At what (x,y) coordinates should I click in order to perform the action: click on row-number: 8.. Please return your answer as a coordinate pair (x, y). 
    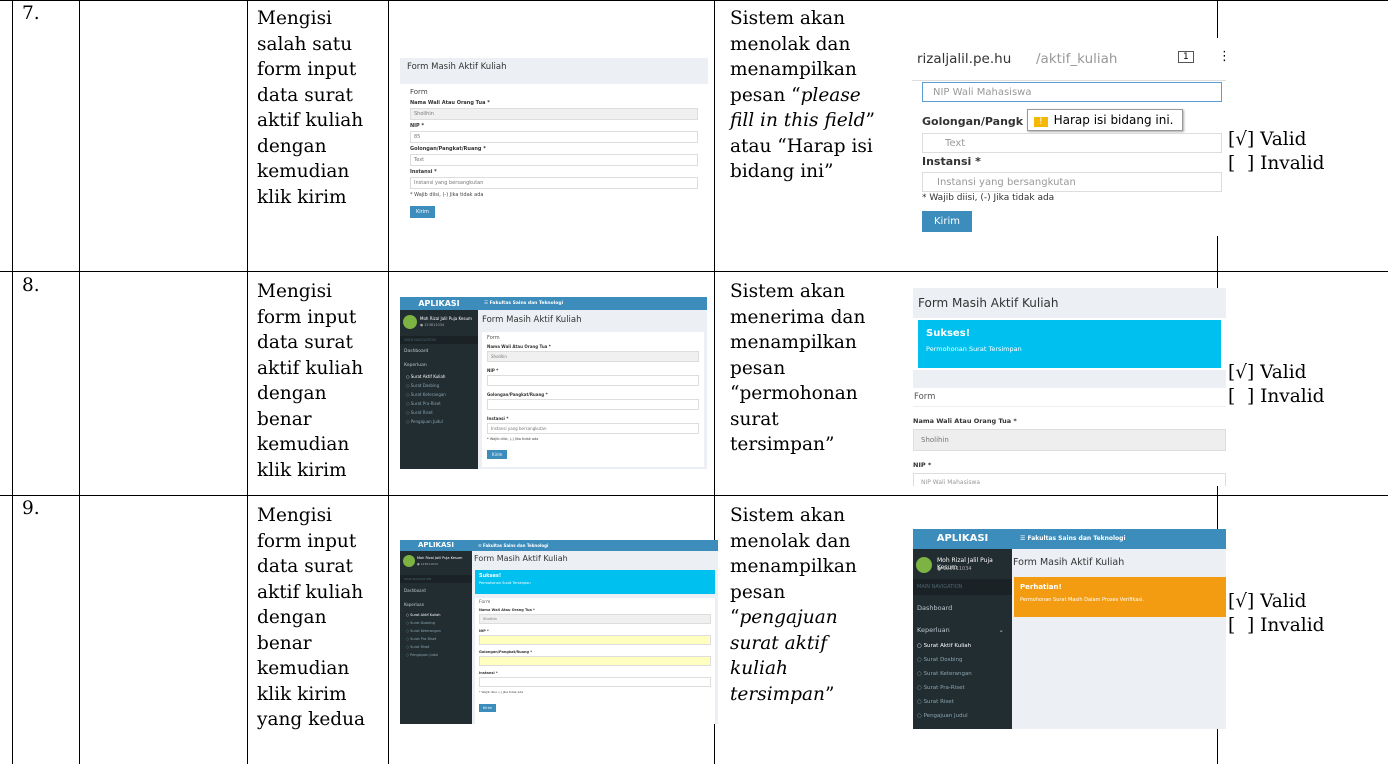
    Looking at the image, I should click on (31, 285).